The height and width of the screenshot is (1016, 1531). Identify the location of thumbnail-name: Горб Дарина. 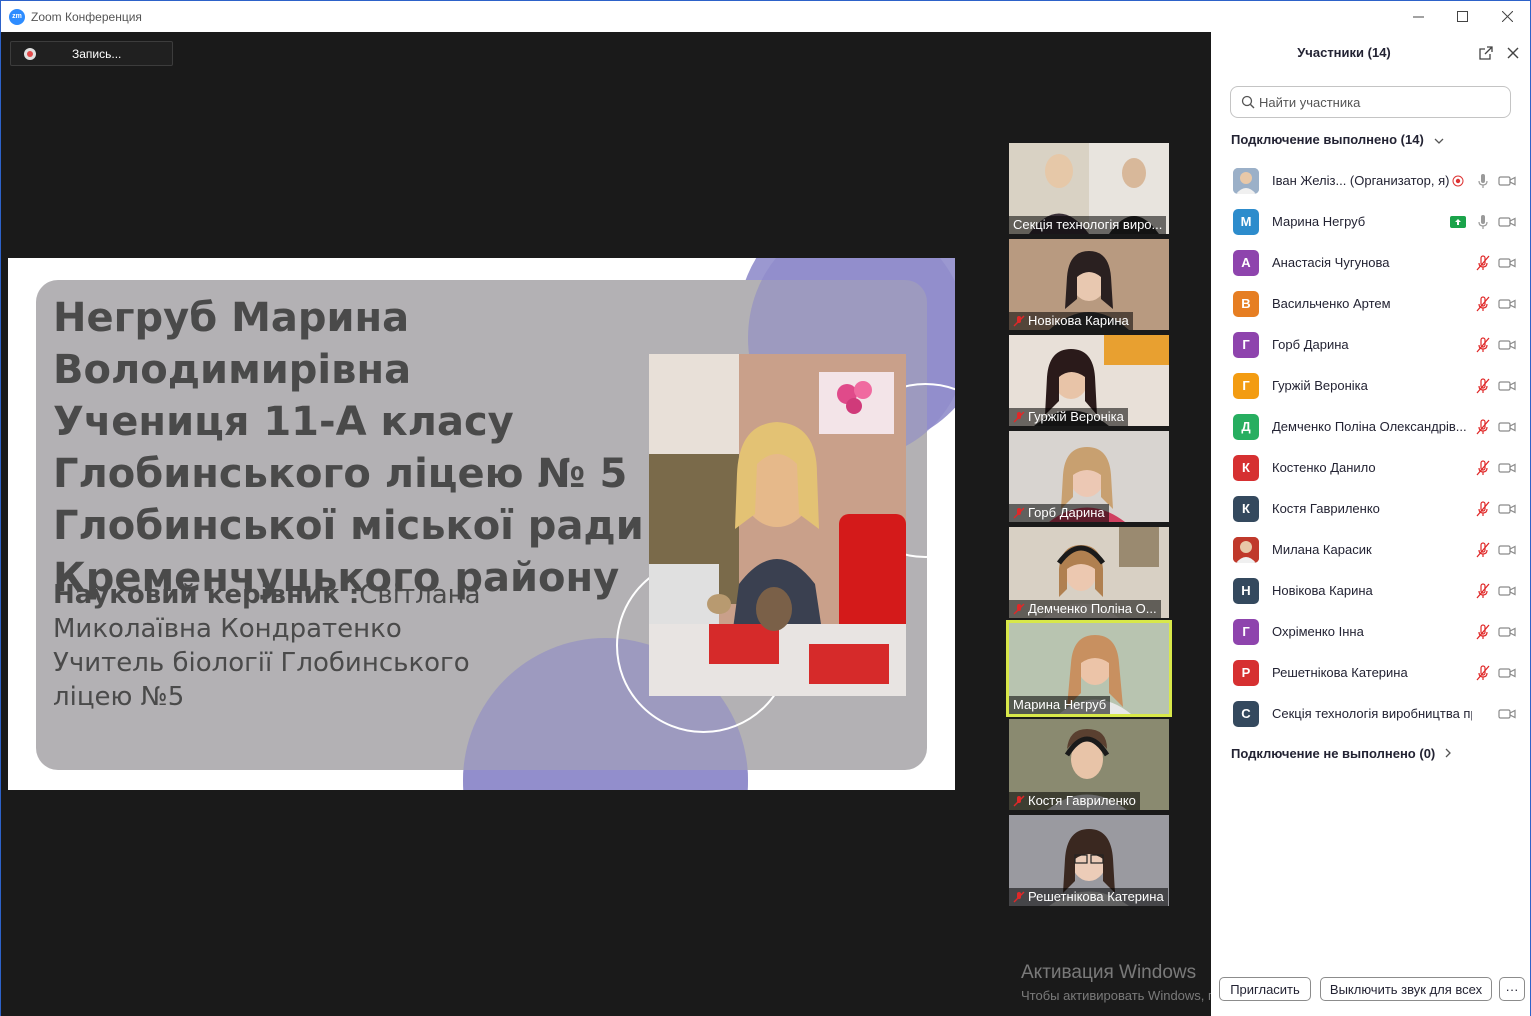
(1066, 512).